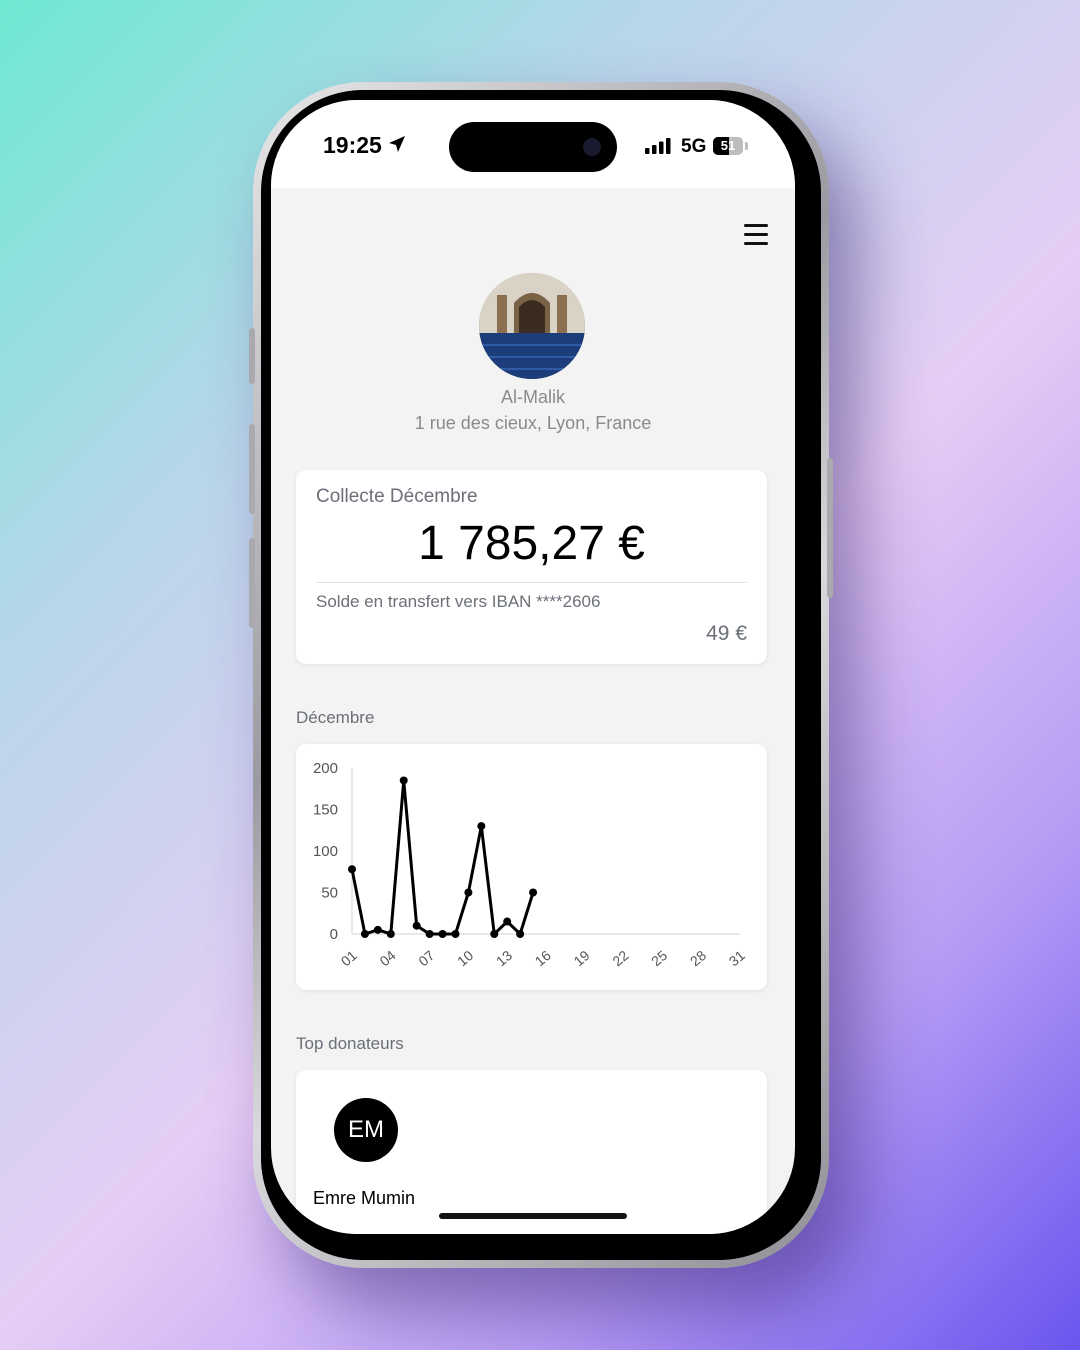 The image size is (1080, 1350). I want to click on org-avatar, so click(532, 326).